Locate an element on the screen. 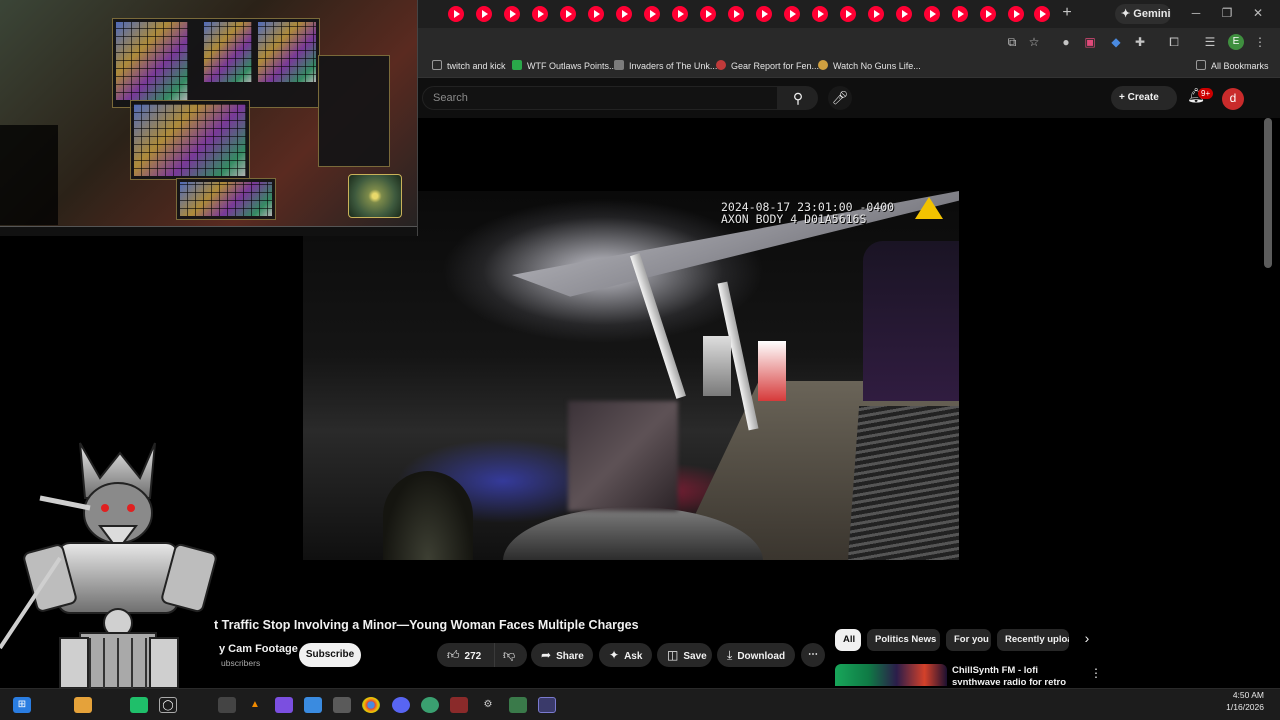 Image resolution: width=1280 pixels, height=720 pixels. taskbar-clock-date: 1/16/2026 is located at coordinates (1239, 707).